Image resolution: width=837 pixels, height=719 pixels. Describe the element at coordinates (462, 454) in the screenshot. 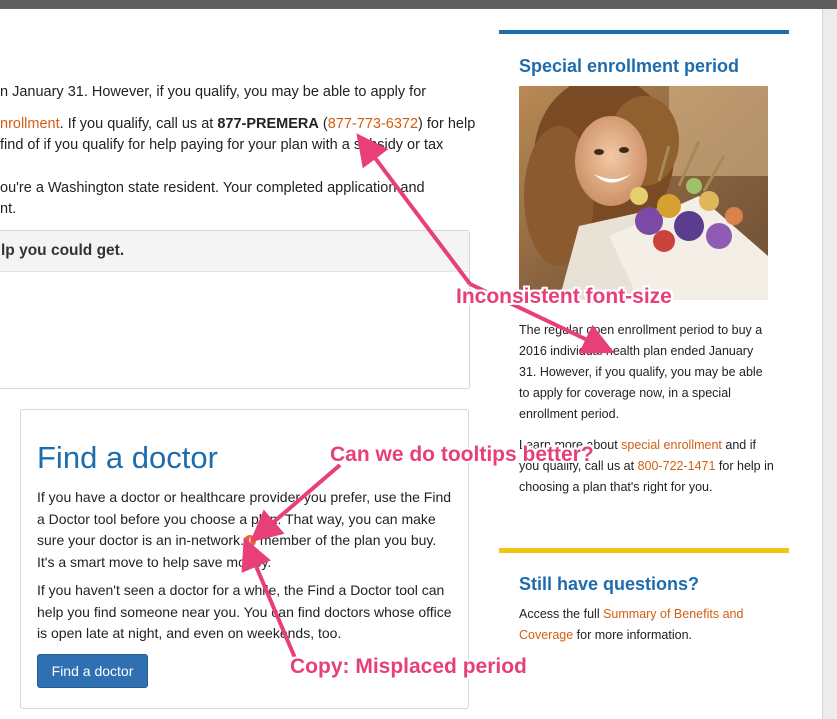

I see `annotation-tooltips: Can we do tooltips better?` at that location.